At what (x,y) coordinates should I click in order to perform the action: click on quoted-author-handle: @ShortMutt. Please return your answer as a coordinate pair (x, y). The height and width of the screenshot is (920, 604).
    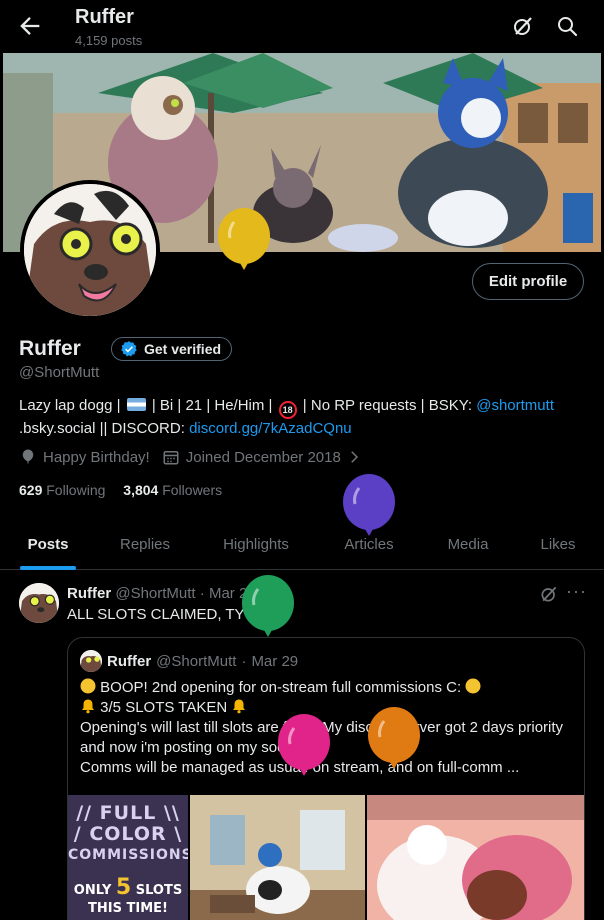
    Looking at the image, I should click on (196, 661).